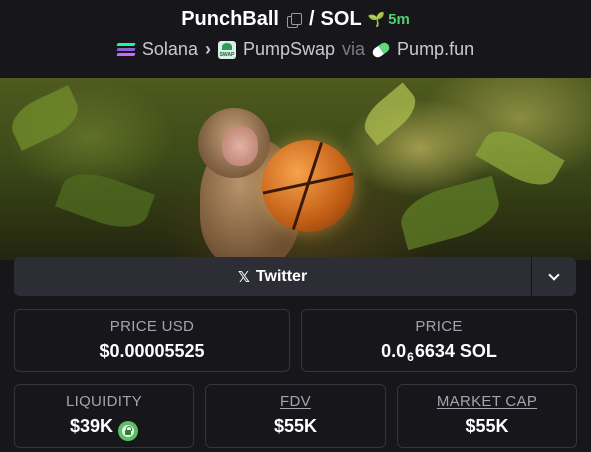 The width and height of the screenshot is (591, 452). I want to click on price-usd-label: PRICE USD, so click(152, 326).